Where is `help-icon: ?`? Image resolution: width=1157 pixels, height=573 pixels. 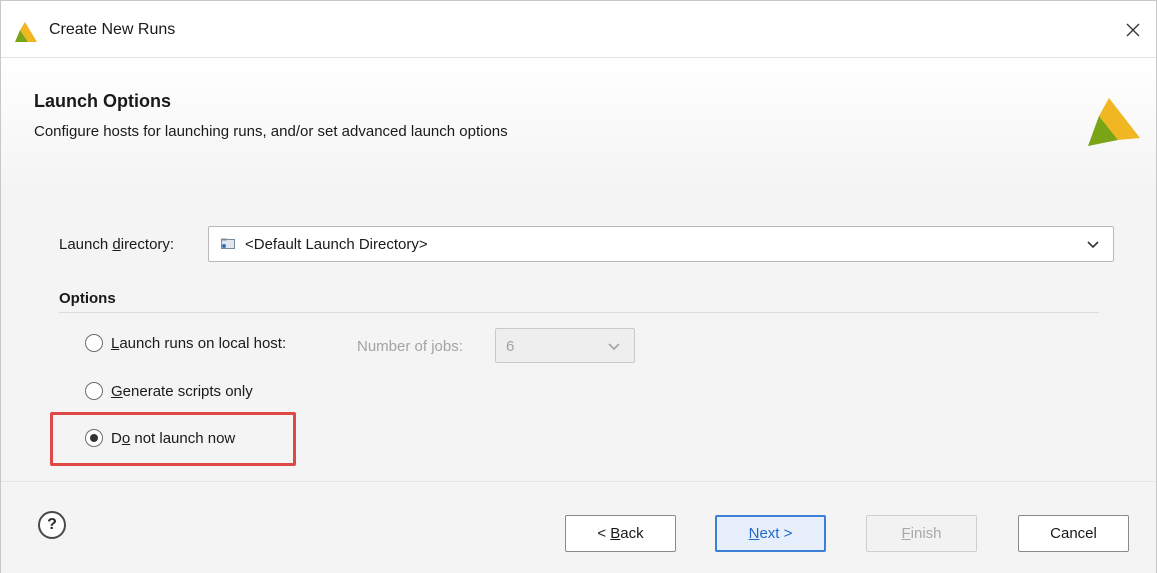 help-icon: ? is located at coordinates (52, 524).